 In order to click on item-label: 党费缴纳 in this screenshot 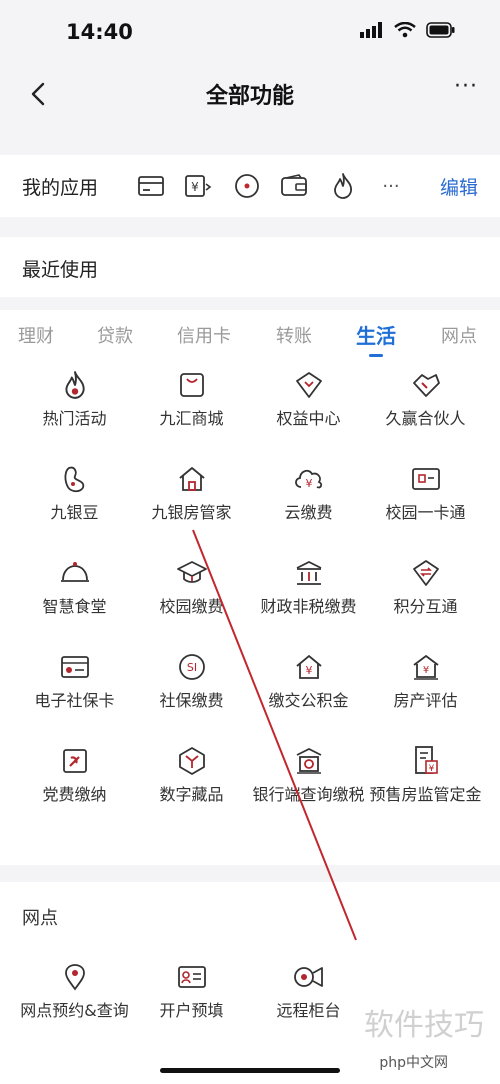, I will do `click(74, 794)`.